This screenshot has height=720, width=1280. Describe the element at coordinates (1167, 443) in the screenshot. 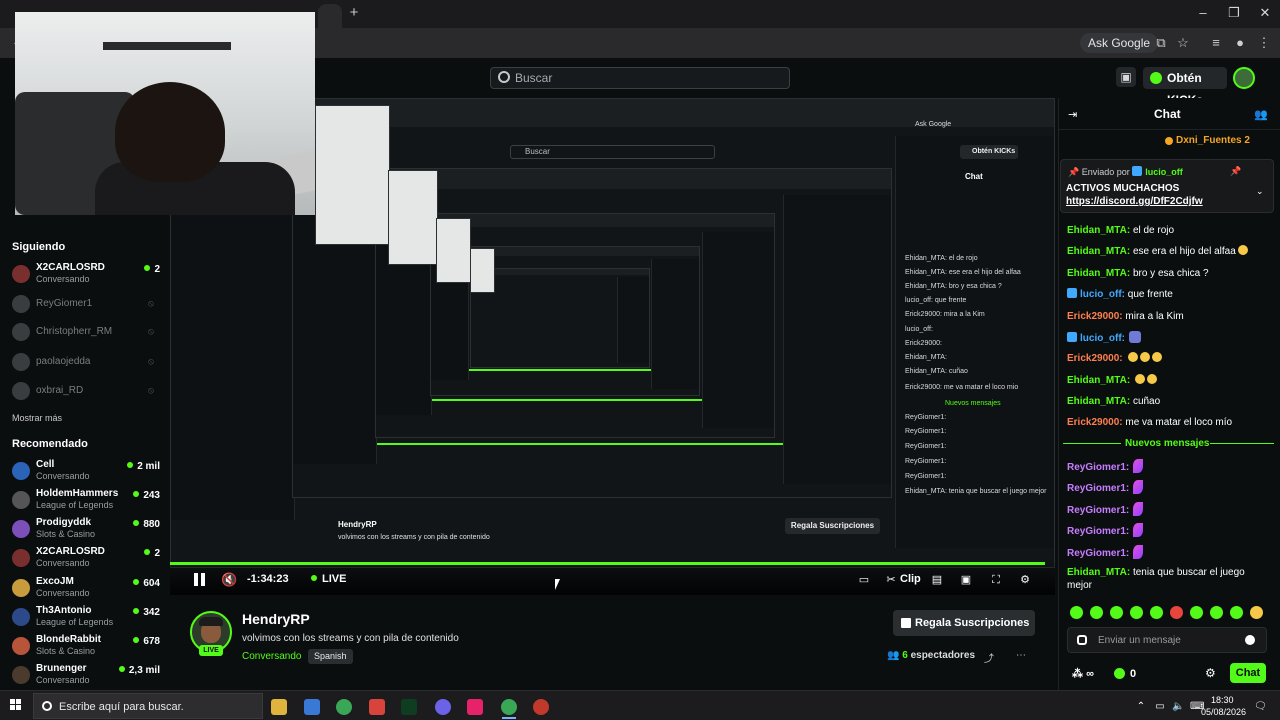

I see `new-messages-label: Nuevos mensajes` at that location.